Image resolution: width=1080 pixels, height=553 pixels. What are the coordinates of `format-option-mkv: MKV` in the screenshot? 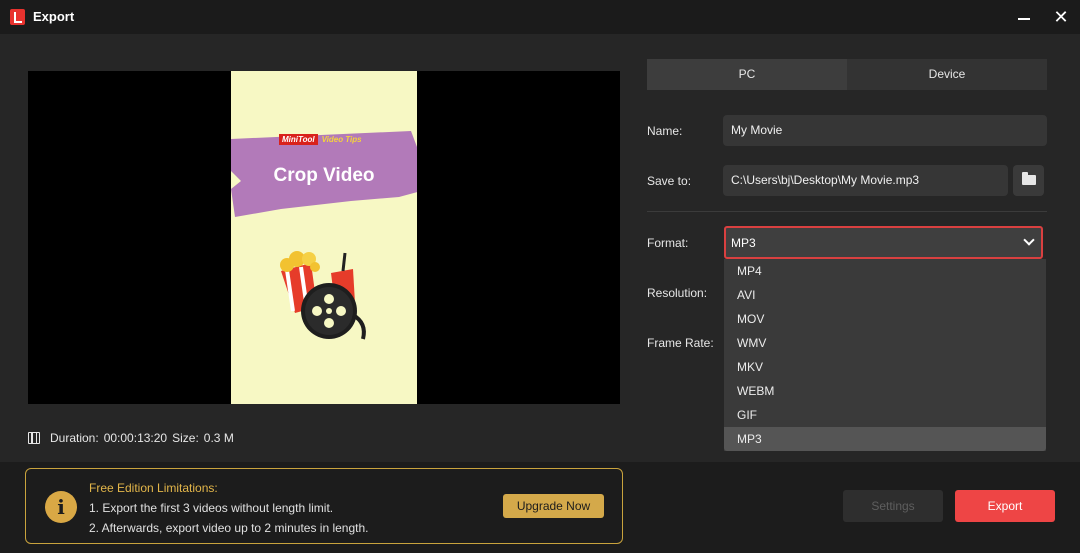 It's located at (885, 367).